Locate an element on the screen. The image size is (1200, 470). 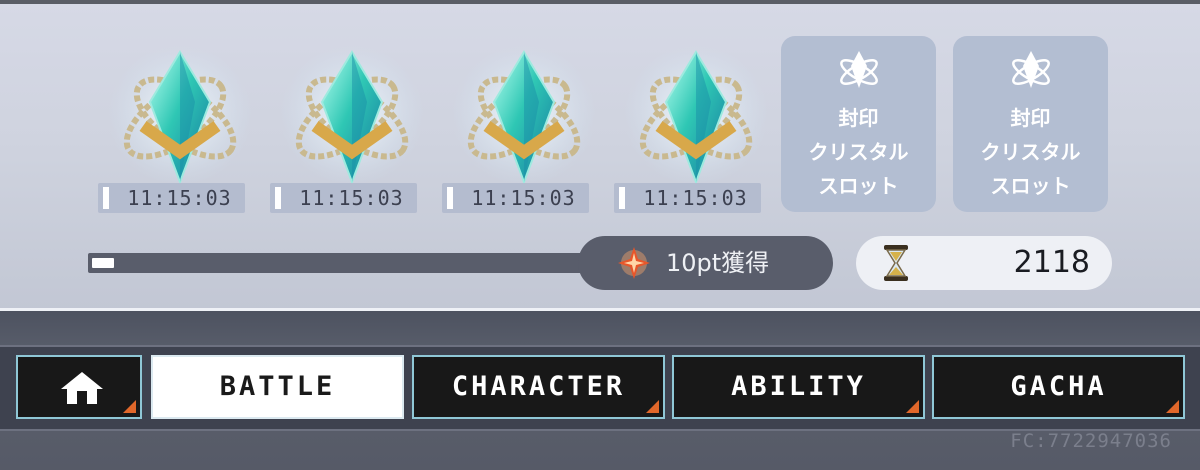
currency-display: 2118 is located at coordinates (984, 263).